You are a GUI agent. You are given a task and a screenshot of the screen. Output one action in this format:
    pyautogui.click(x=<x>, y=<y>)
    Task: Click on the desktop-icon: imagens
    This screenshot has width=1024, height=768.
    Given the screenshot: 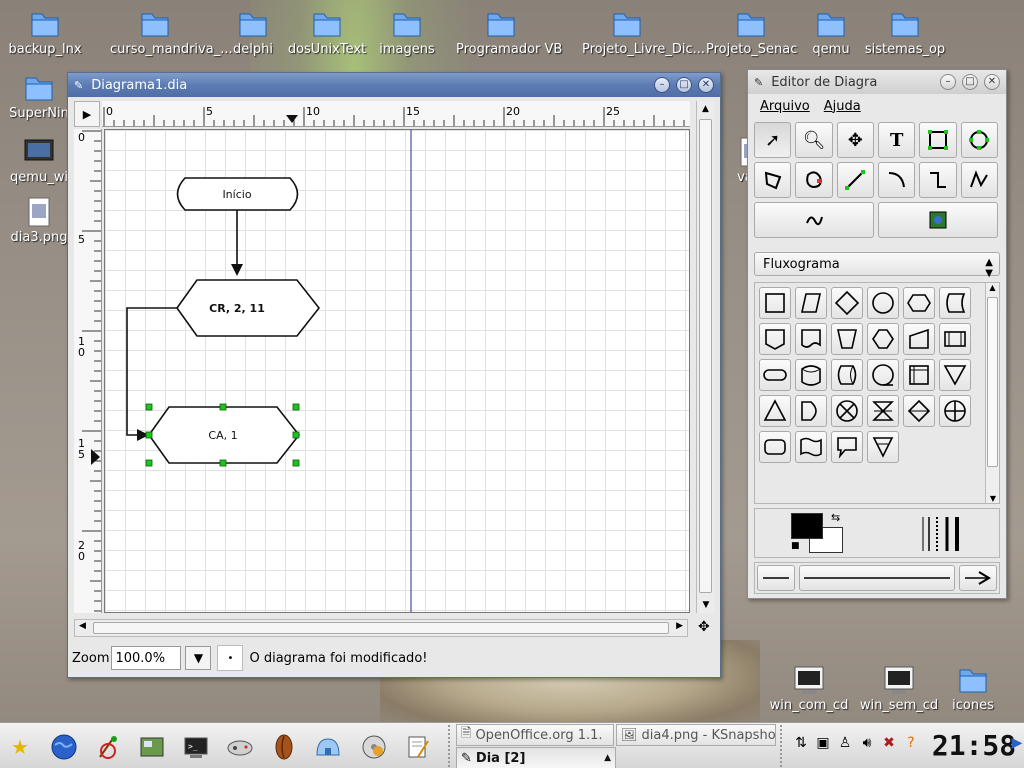 What is the action you would take?
    pyautogui.click(x=407, y=32)
    